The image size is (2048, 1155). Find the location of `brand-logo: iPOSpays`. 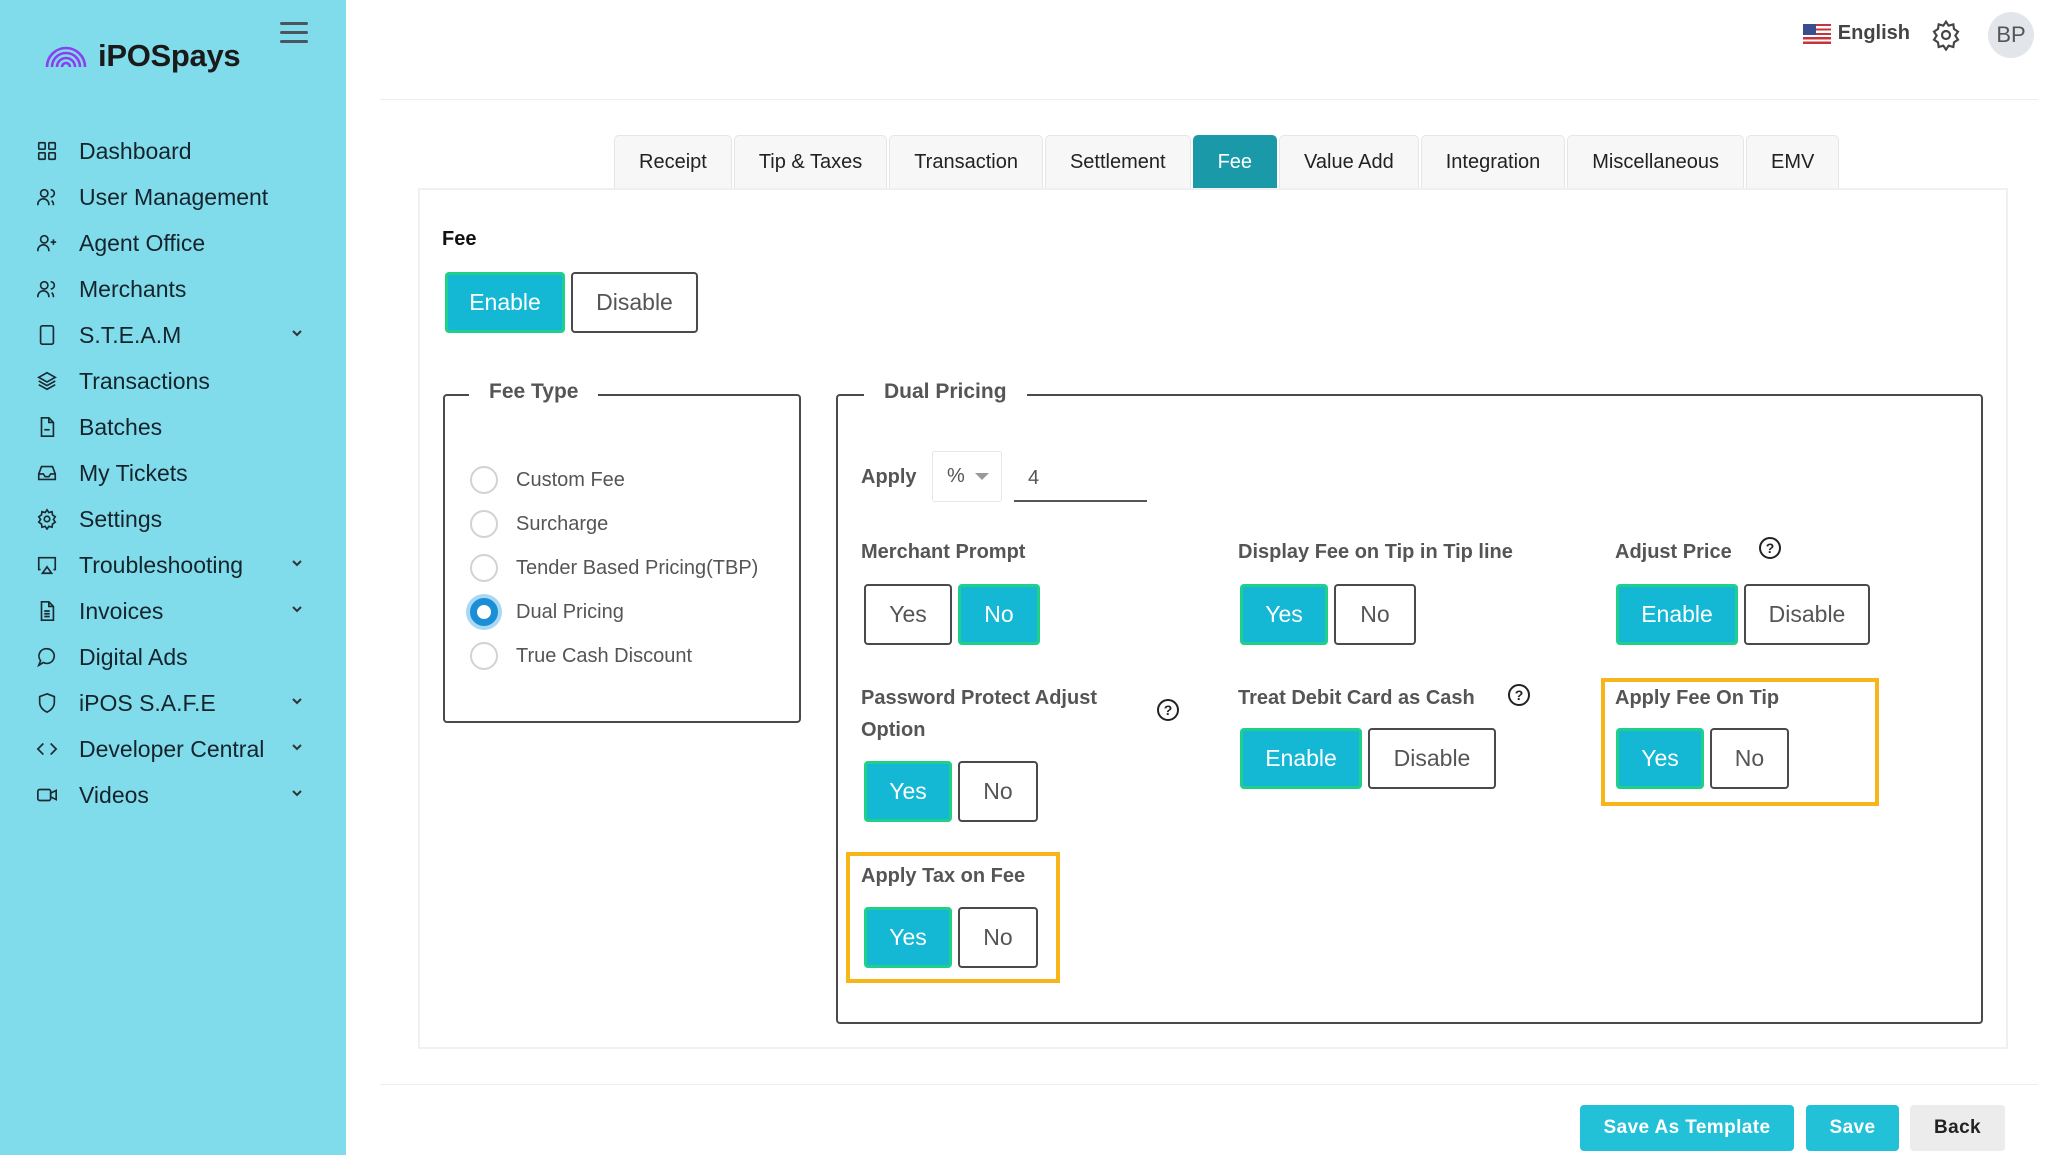

brand-logo: iPOSpays is located at coordinates (142, 56).